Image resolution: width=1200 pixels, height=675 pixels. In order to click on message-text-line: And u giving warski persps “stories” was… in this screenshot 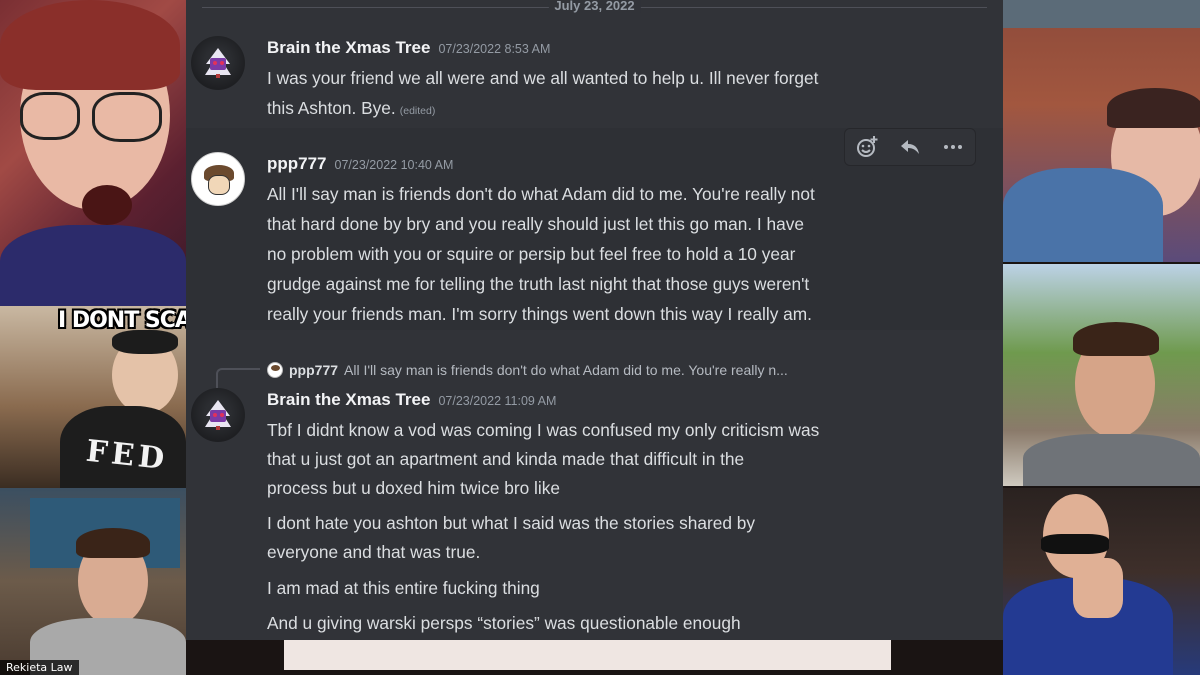, I will do `click(504, 623)`.